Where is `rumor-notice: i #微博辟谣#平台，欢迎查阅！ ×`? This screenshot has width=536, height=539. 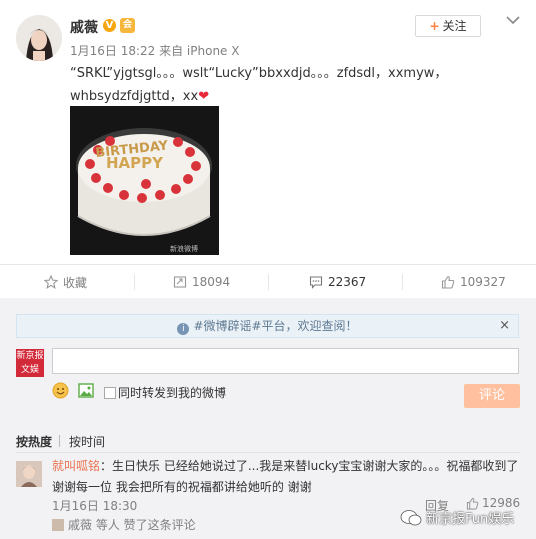
rumor-notice: i #微博辟谣#平台，欢迎查阅！ × is located at coordinates (267, 326).